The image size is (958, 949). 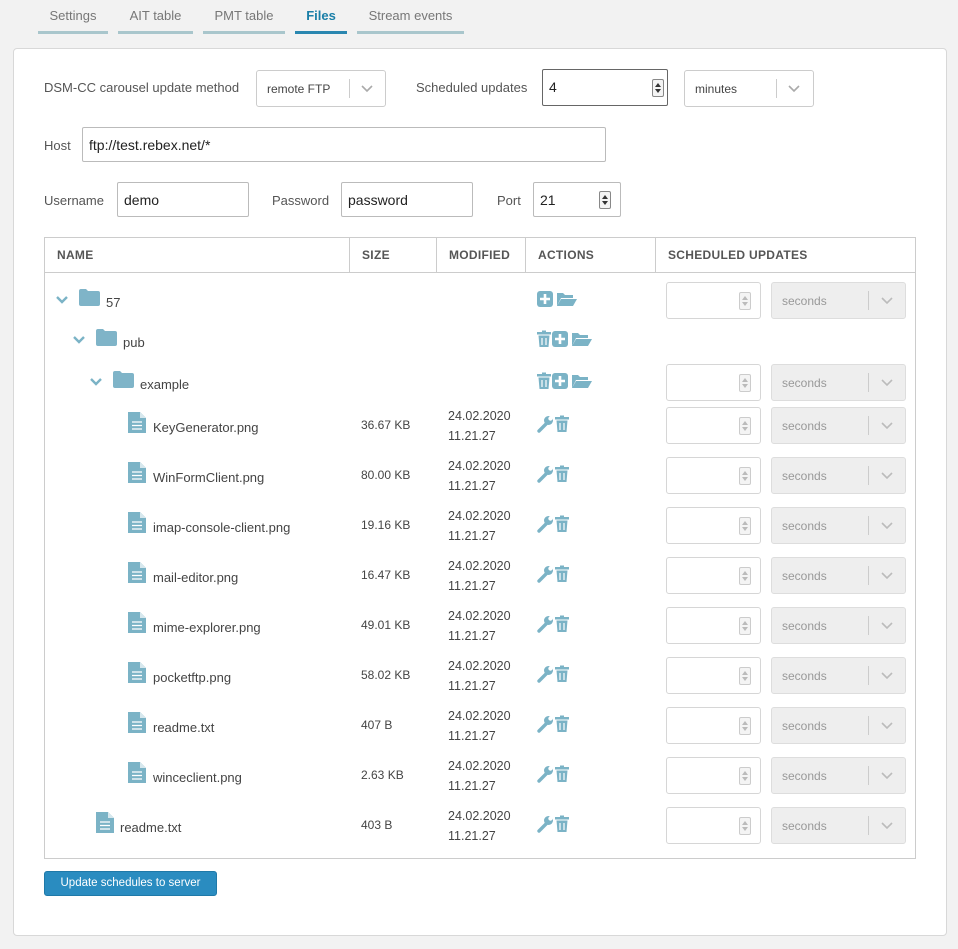 What do you see at coordinates (407, 199) in the screenshot?
I see `password-input: password` at bounding box center [407, 199].